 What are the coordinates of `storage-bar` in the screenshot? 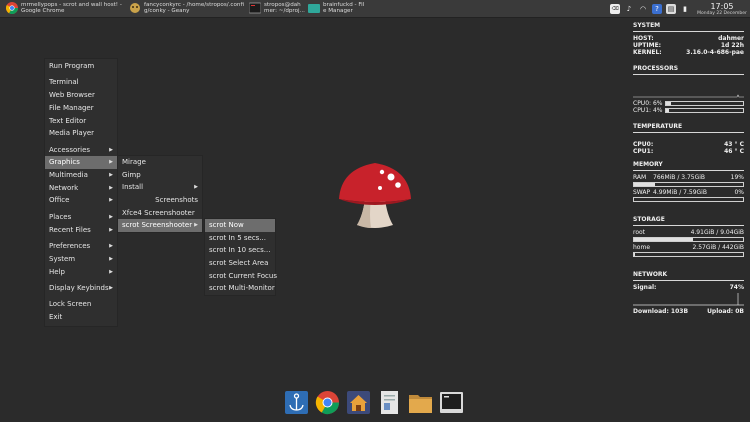 It's located at (688, 239).